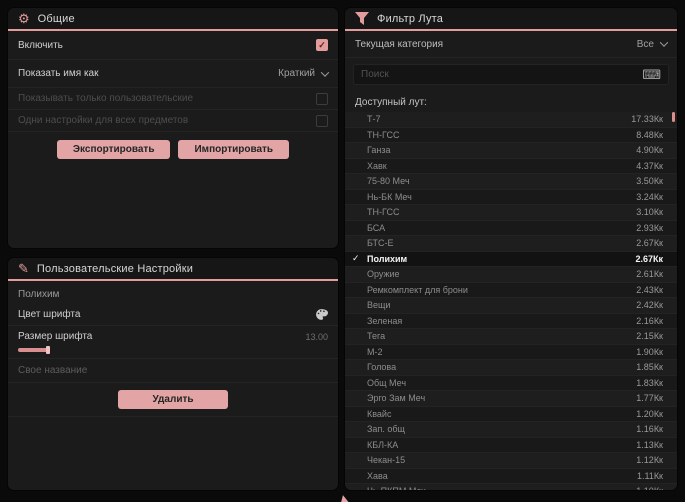 The width and height of the screenshot is (685, 502). Describe the element at coordinates (511, 151) in the screenshot. I see `loot-row: ✓ Ганза 4.90Кк` at that location.